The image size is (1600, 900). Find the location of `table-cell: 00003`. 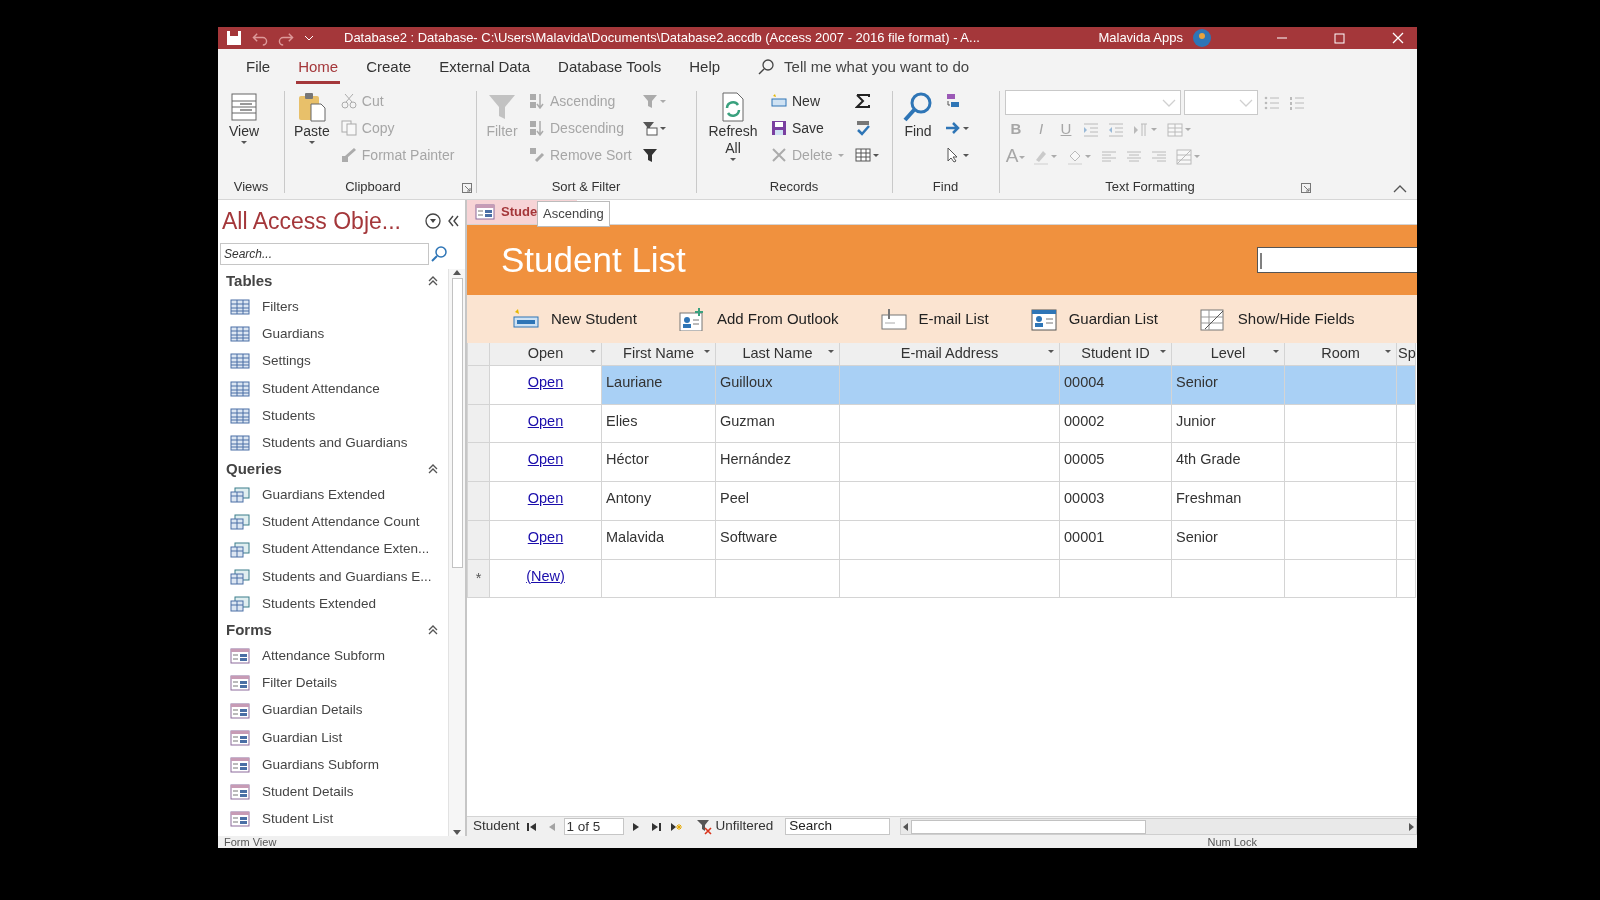

table-cell: 00003 is located at coordinates (1115, 501).